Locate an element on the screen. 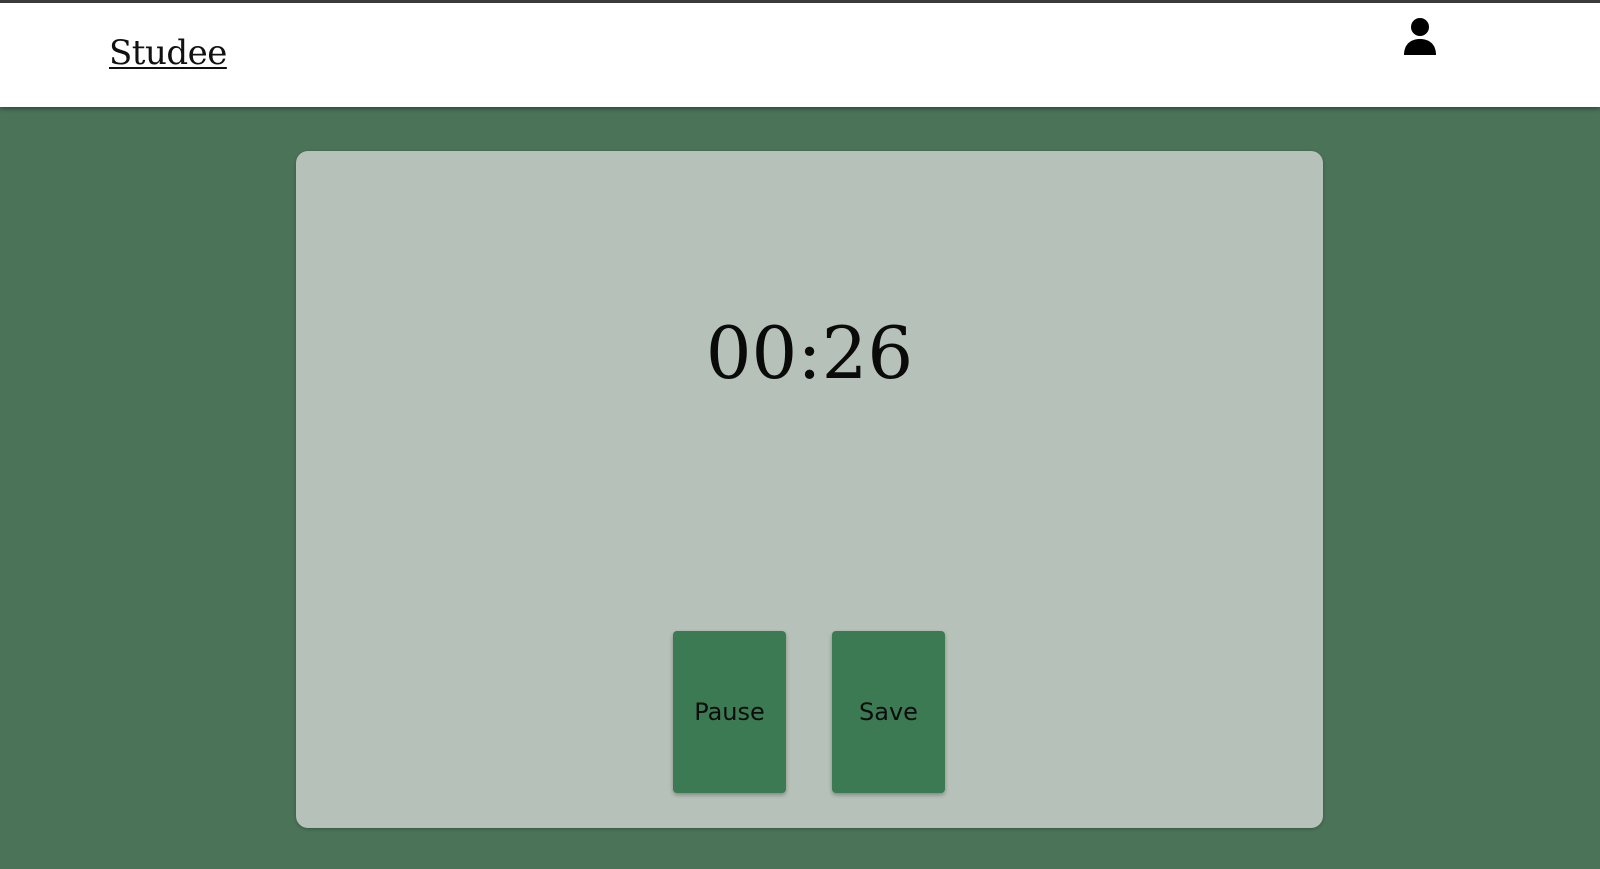 The width and height of the screenshot is (1600, 869). brand-logo-link: Studee is located at coordinates (168, 53).